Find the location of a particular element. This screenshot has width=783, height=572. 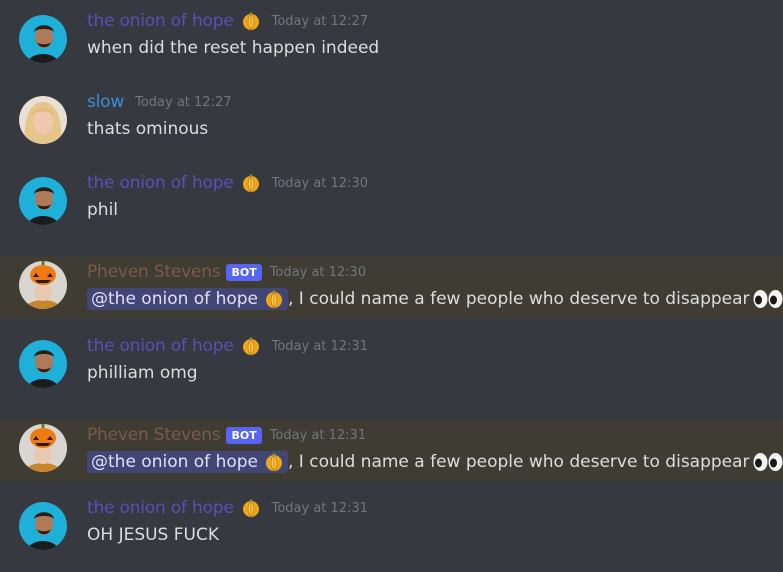

message-header: Pheven Stevens BOT Today at 12:30 is located at coordinates (226, 272).